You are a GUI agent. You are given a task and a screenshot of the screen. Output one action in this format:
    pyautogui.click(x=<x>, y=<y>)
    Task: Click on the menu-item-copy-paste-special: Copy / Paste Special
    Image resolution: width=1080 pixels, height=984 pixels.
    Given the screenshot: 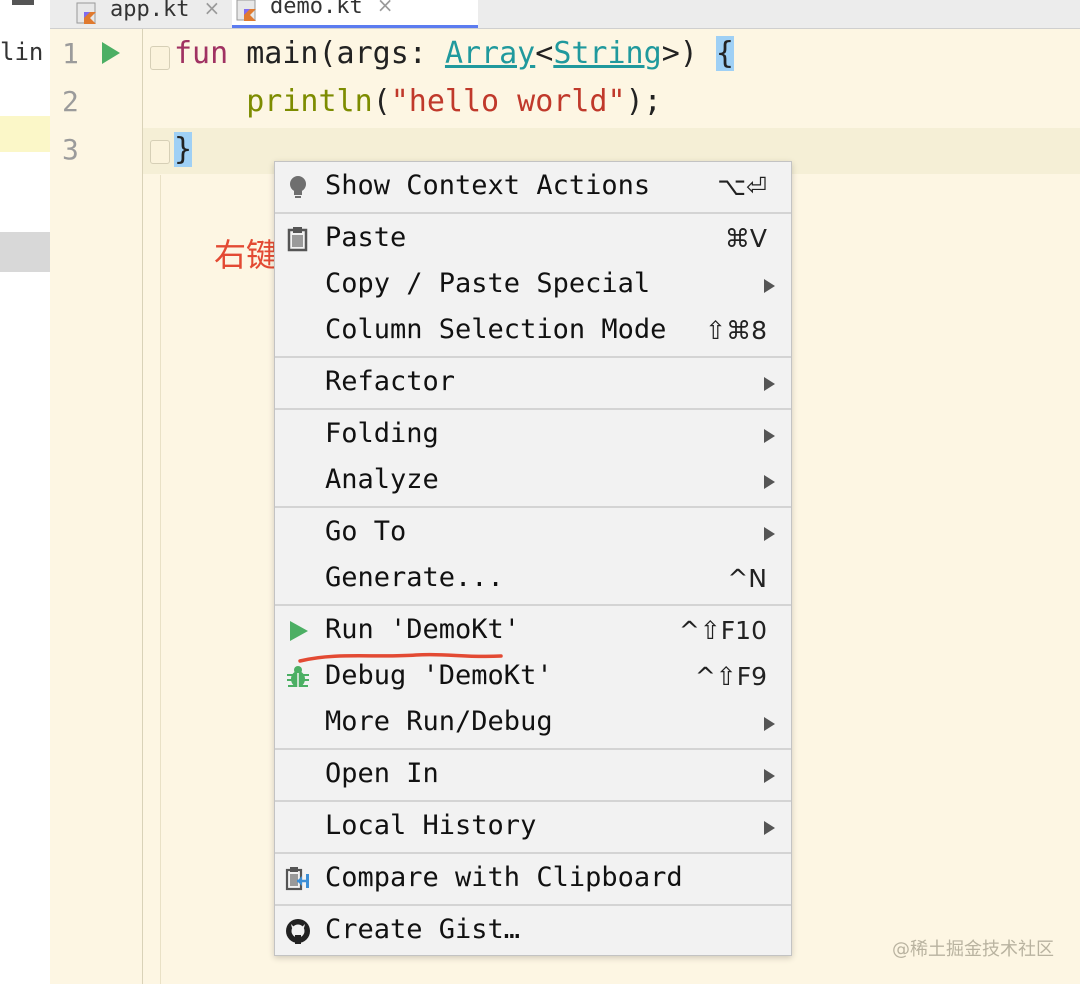 What is the action you would take?
    pyautogui.click(x=533, y=285)
    